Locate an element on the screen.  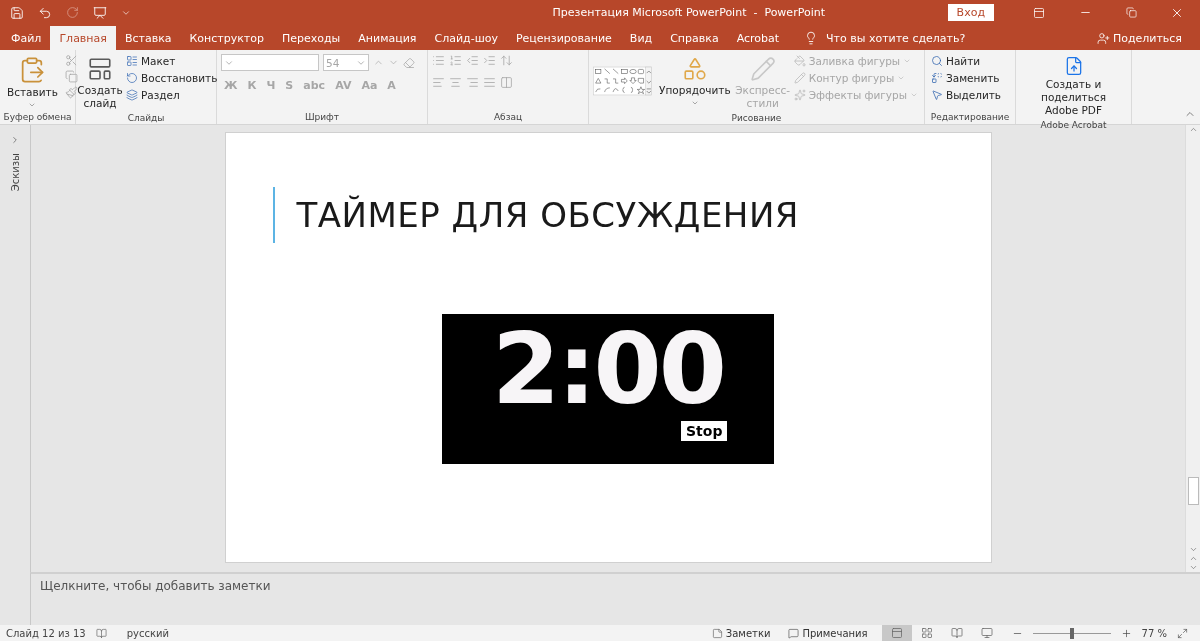
ribbon-tab: Вставка is located at coordinates (148, 38).